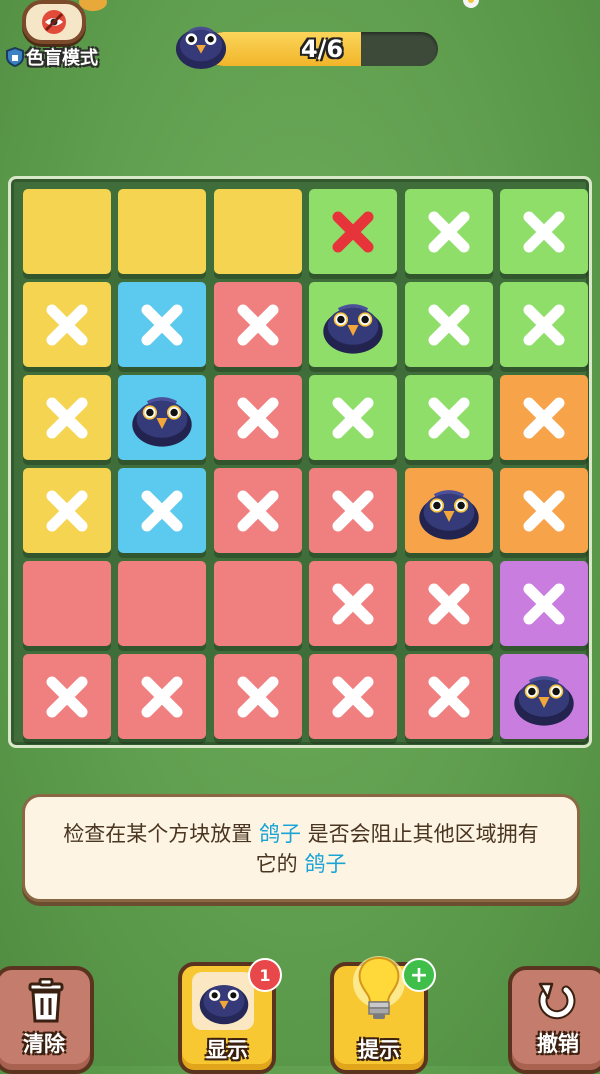 The image size is (600, 1074). Describe the element at coordinates (227, 1050) in the screenshot. I see `show-button-label: 显示` at that location.